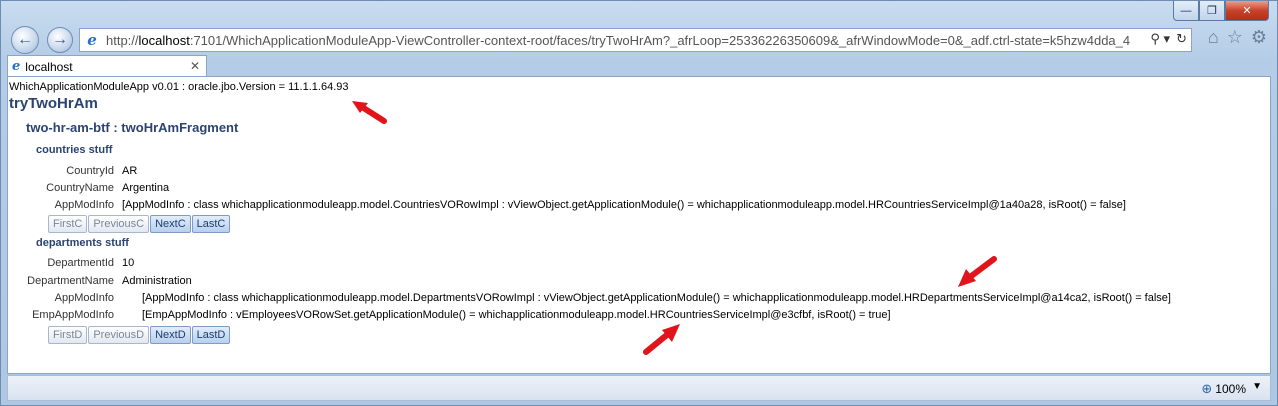  Describe the element at coordinates (68, 335) in the screenshot. I see `first-d-button: FirstD` at that location.